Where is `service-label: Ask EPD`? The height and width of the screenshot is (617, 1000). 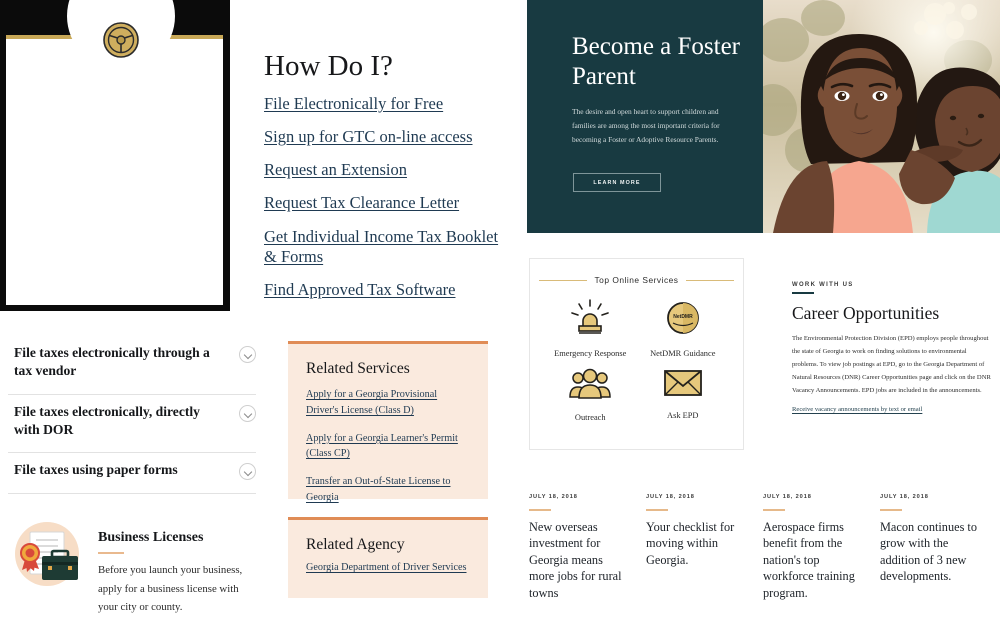
service-label: Ask EPD is located at coordinates (683, 416).